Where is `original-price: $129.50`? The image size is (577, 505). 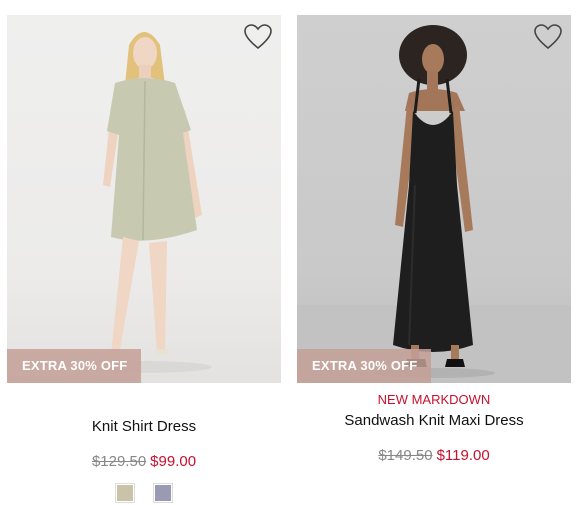 original-price: $129.50 is located at coordinates (119, 461).